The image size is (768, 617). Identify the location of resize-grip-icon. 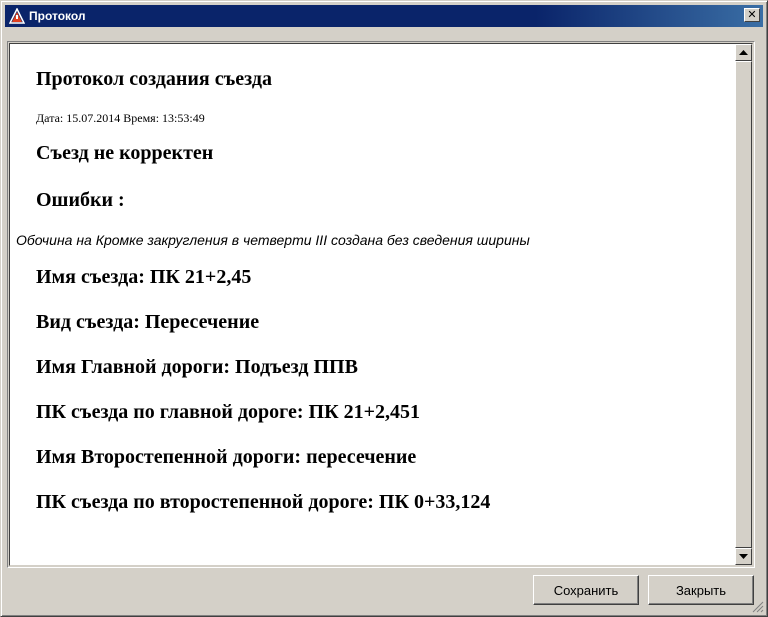
(758, 607).